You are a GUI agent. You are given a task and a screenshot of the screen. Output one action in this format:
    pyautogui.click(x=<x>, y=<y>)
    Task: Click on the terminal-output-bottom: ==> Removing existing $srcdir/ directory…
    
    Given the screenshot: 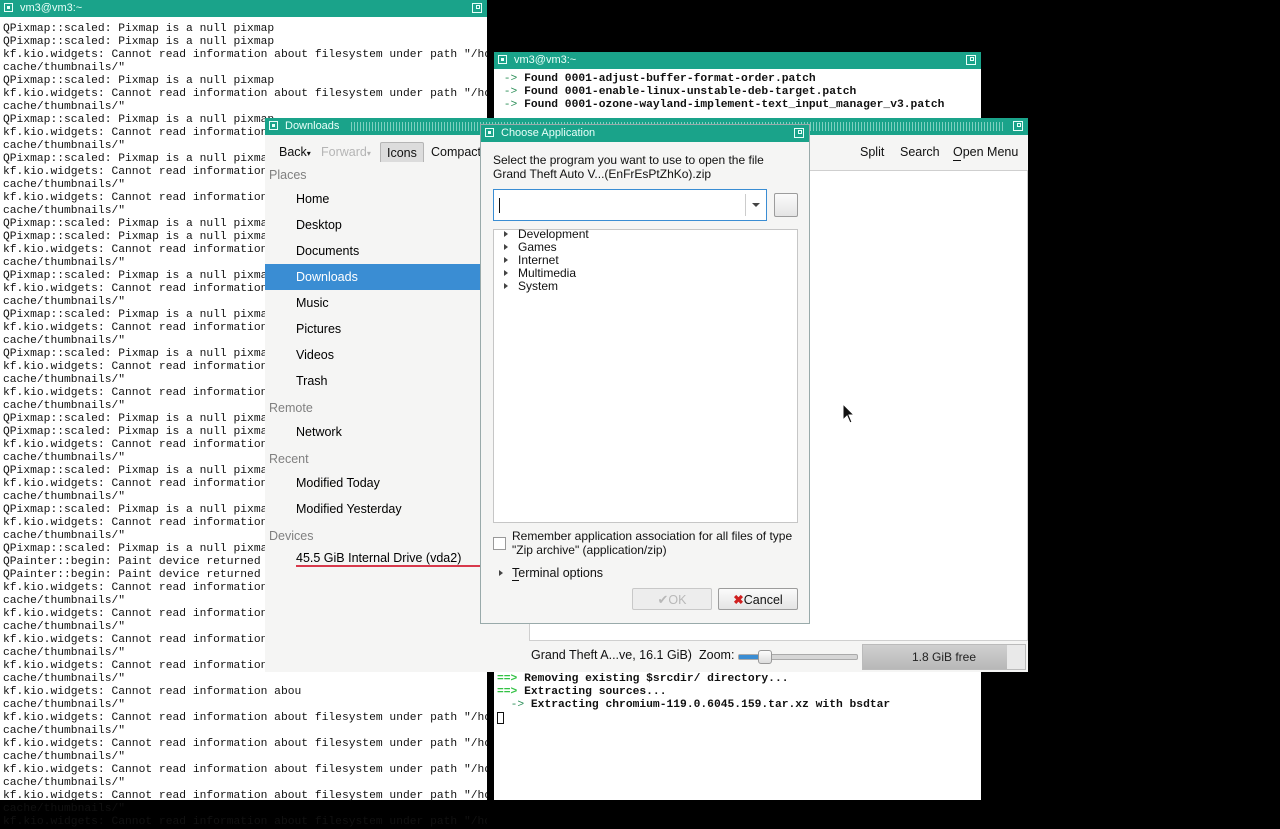 What is the action you would take?
    pyautogui.click(x=693, y=699)
    